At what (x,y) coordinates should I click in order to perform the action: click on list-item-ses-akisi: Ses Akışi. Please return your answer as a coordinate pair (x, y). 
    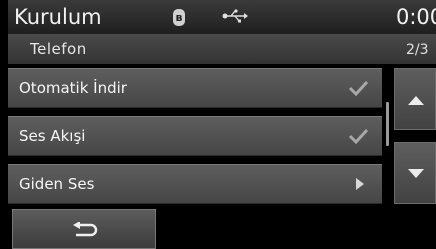
    Looking at the image, I should click on (195, 136).